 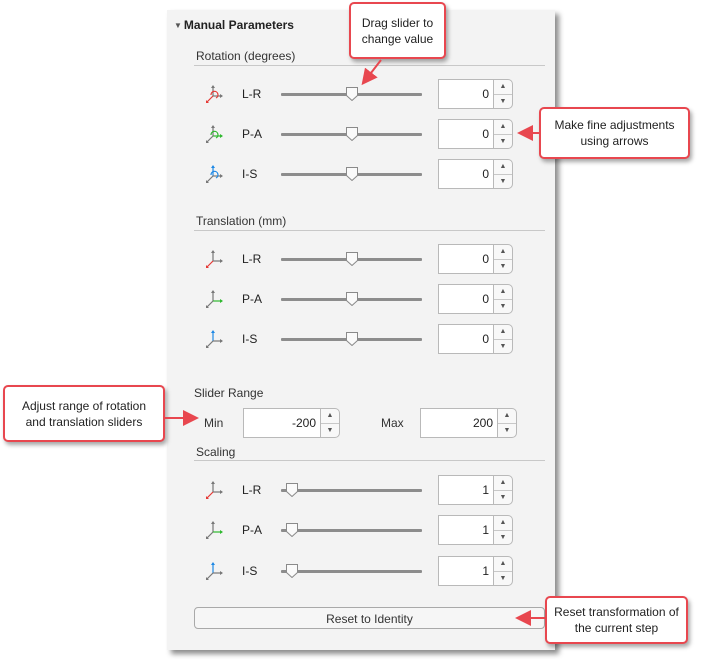 I want to click on translation-l-r-label: L-R, so click(x=252, y=259).